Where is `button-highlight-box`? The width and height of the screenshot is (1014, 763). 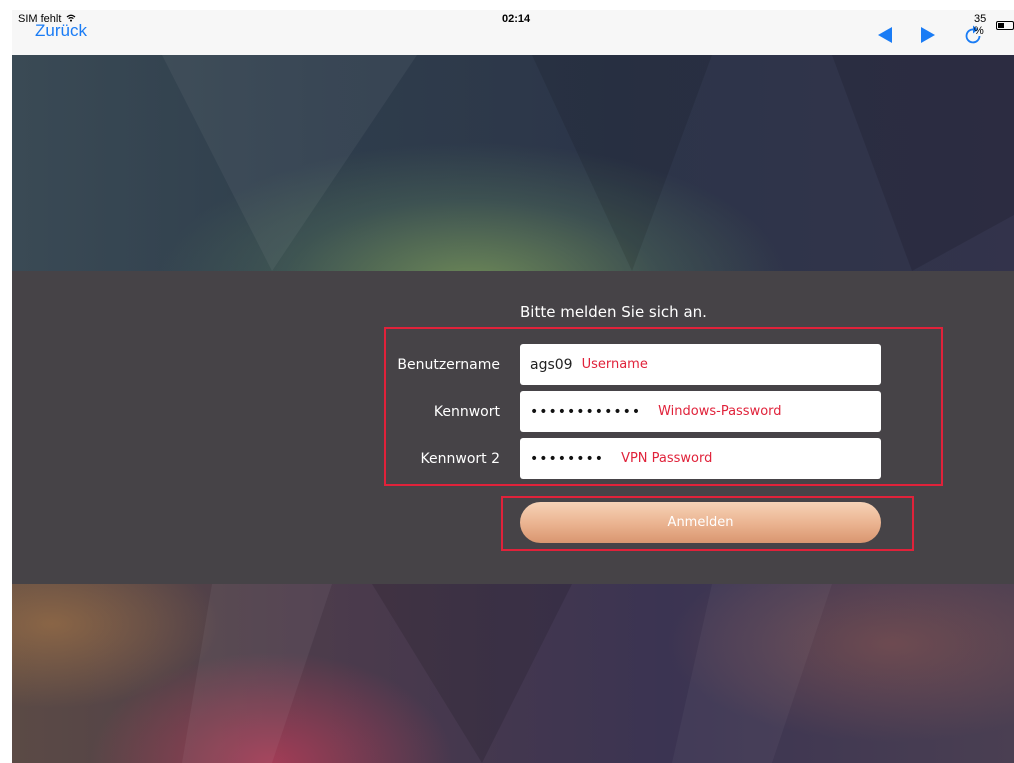 button-highlight-box is located at coordinates (707, 523).